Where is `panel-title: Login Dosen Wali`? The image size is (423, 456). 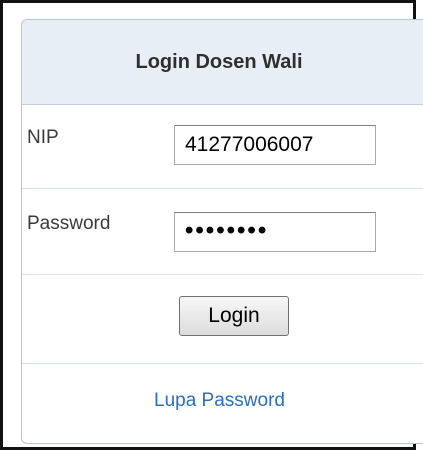 panel-title: Login Dosen Wali is located at coordinates (219, 61).